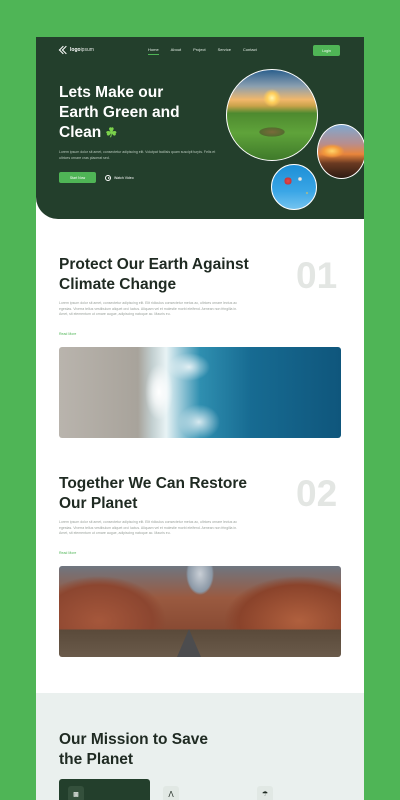 The width and height of the screenshot is (400, 800). What do you see at coordinates (176, 49) in the screenshot?
I see `nav-link-about: About` at bounding box center [176, 49].